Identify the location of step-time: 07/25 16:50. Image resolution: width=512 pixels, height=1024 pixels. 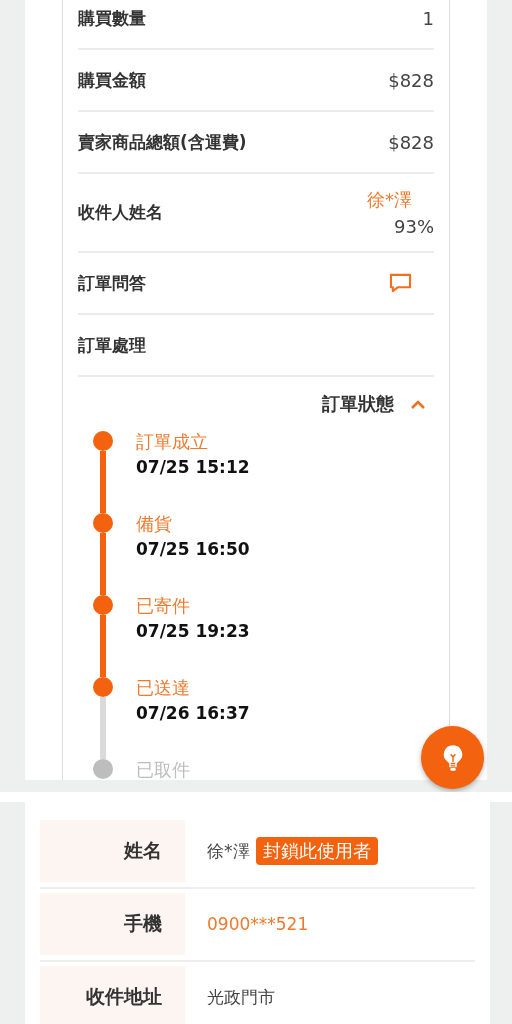
(193, 549).